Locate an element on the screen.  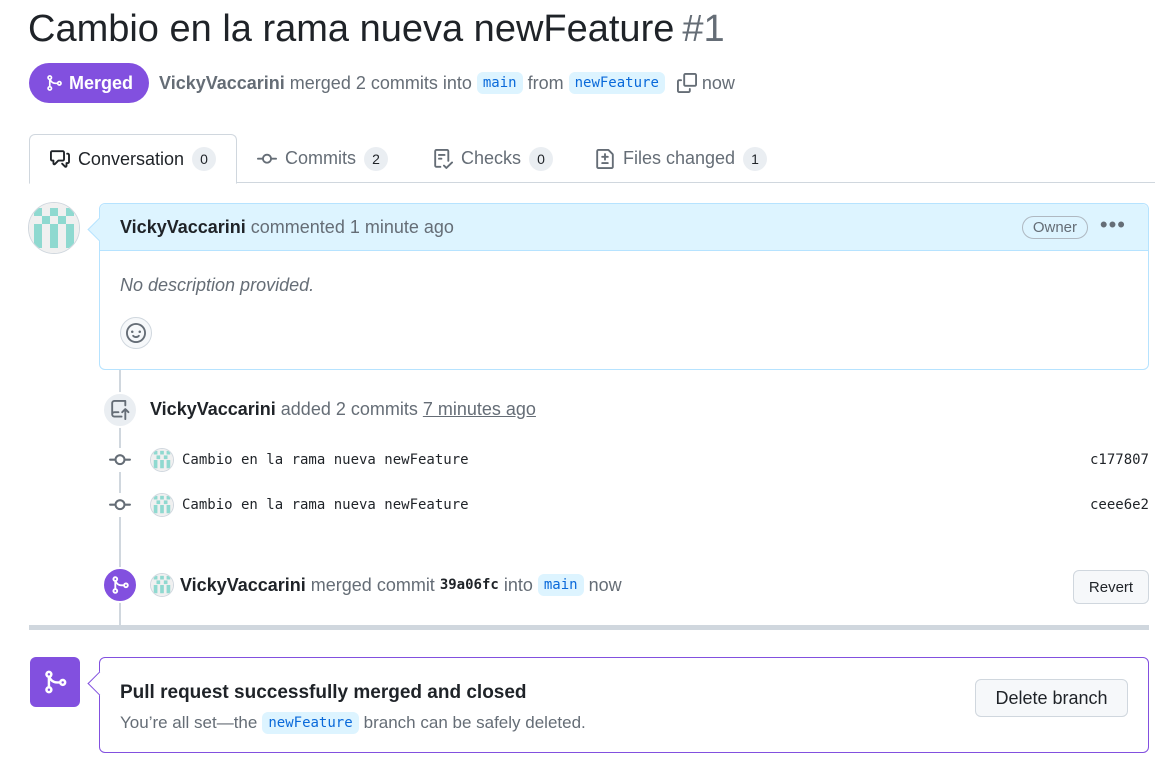
repo-push-icon is located at coordinates (120, 410).